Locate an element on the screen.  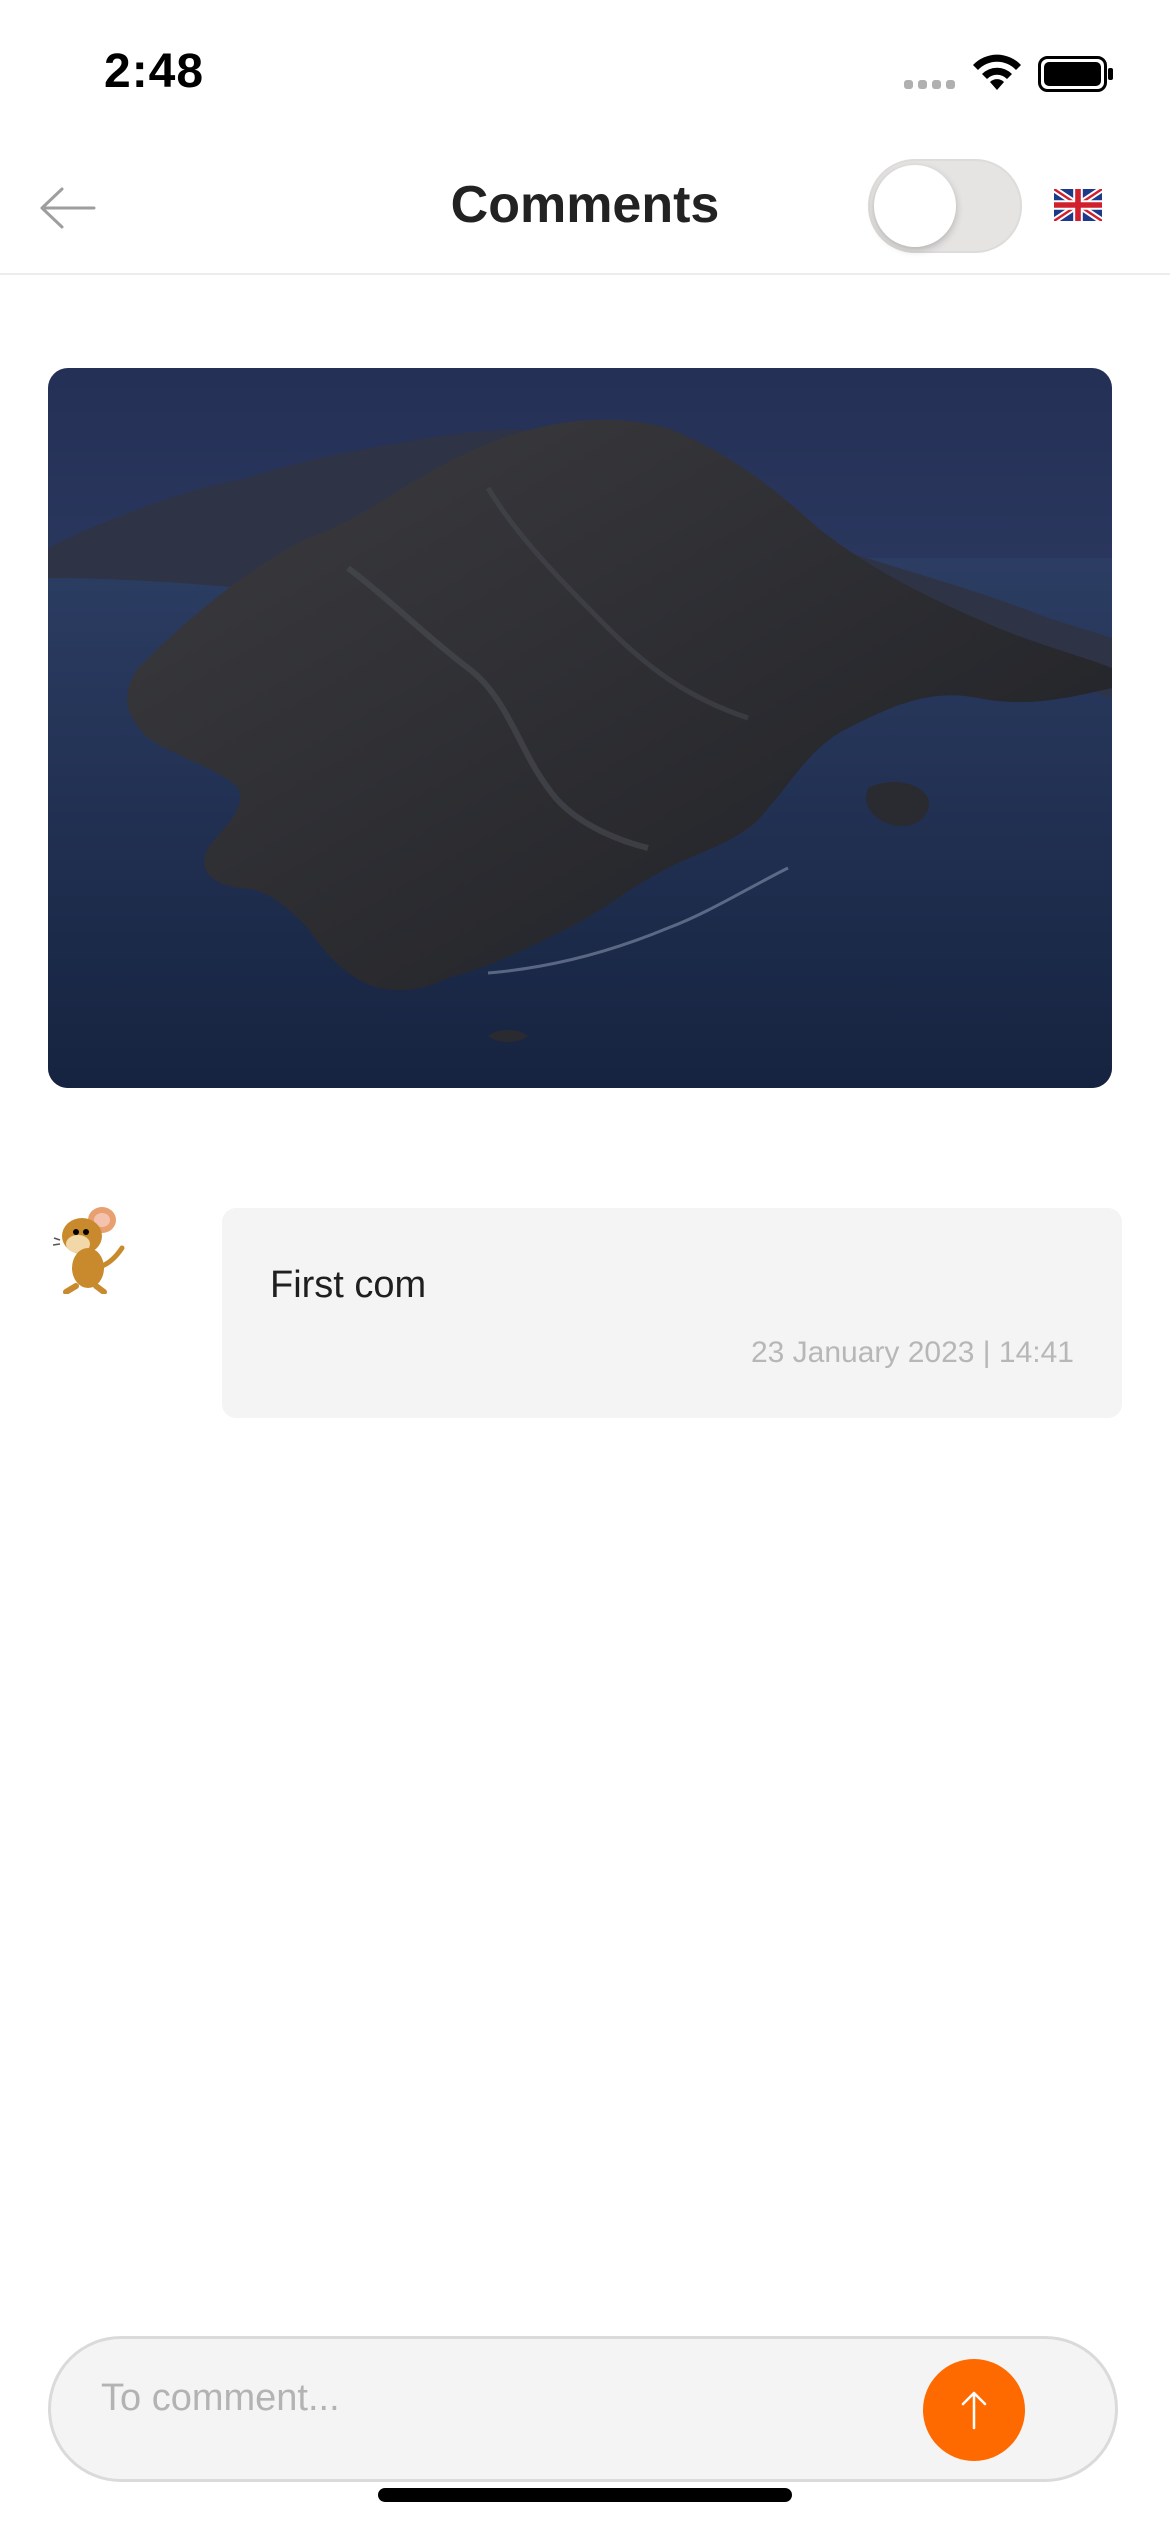
mode-toggle is located at coordinates (945, 206).